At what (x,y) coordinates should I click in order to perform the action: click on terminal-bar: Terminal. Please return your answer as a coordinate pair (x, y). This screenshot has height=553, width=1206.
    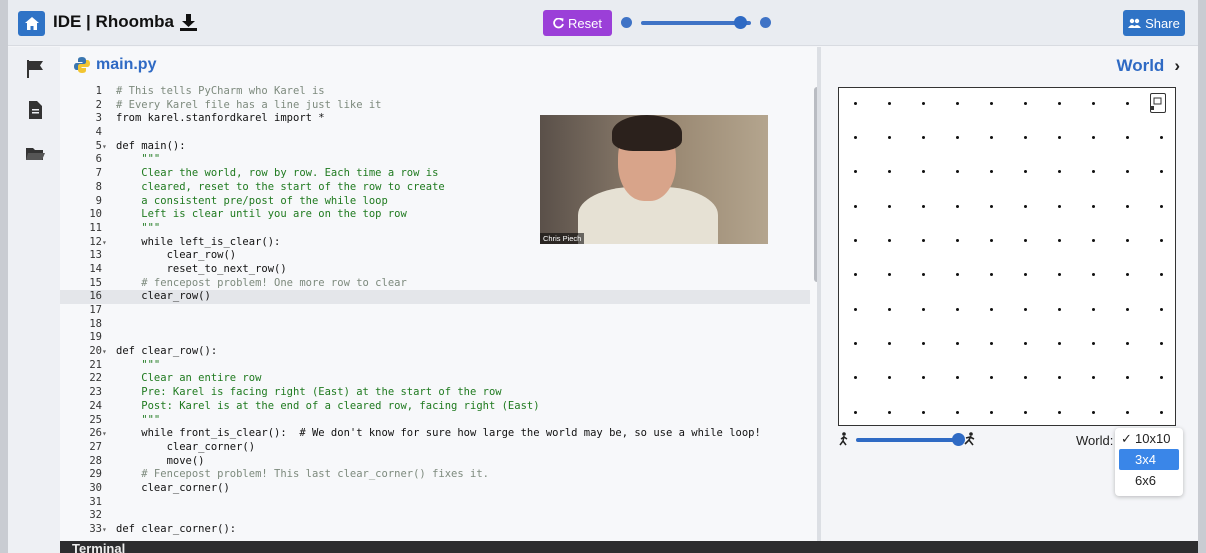
    Looking at the image, I should click on (629, 547).